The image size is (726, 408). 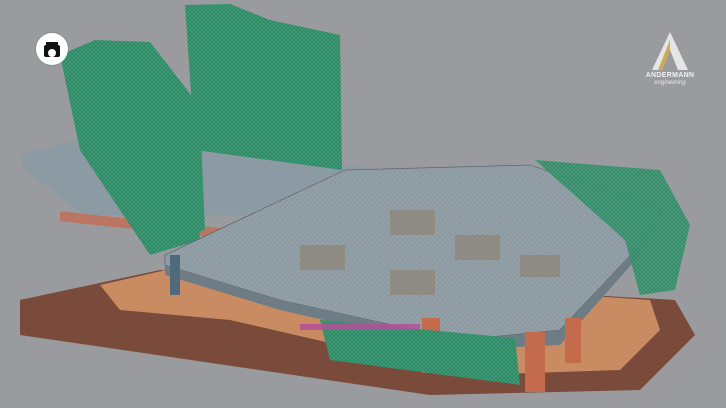 I want to click on column-c, so click(x=573, y=340).